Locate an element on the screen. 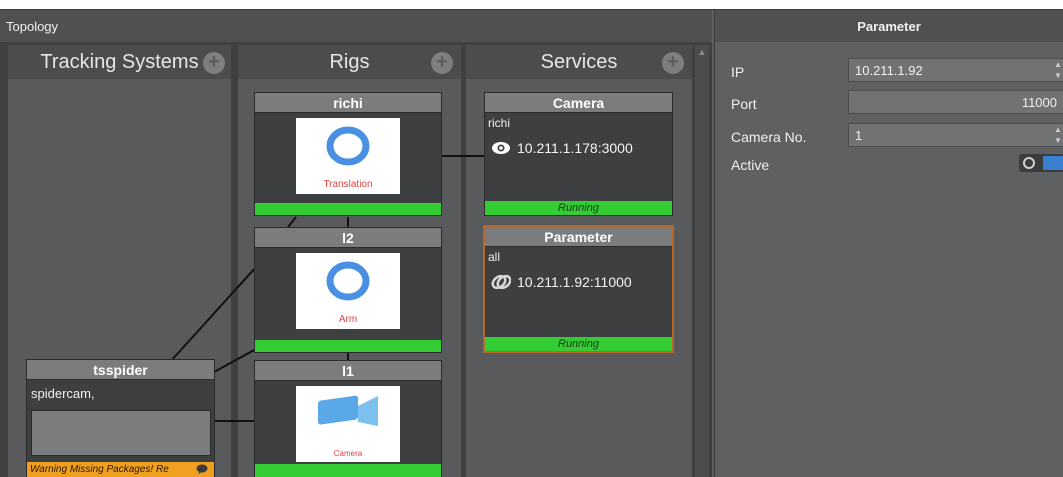  rig-node-richi: richi Translation is located at coordinates (348, 154).